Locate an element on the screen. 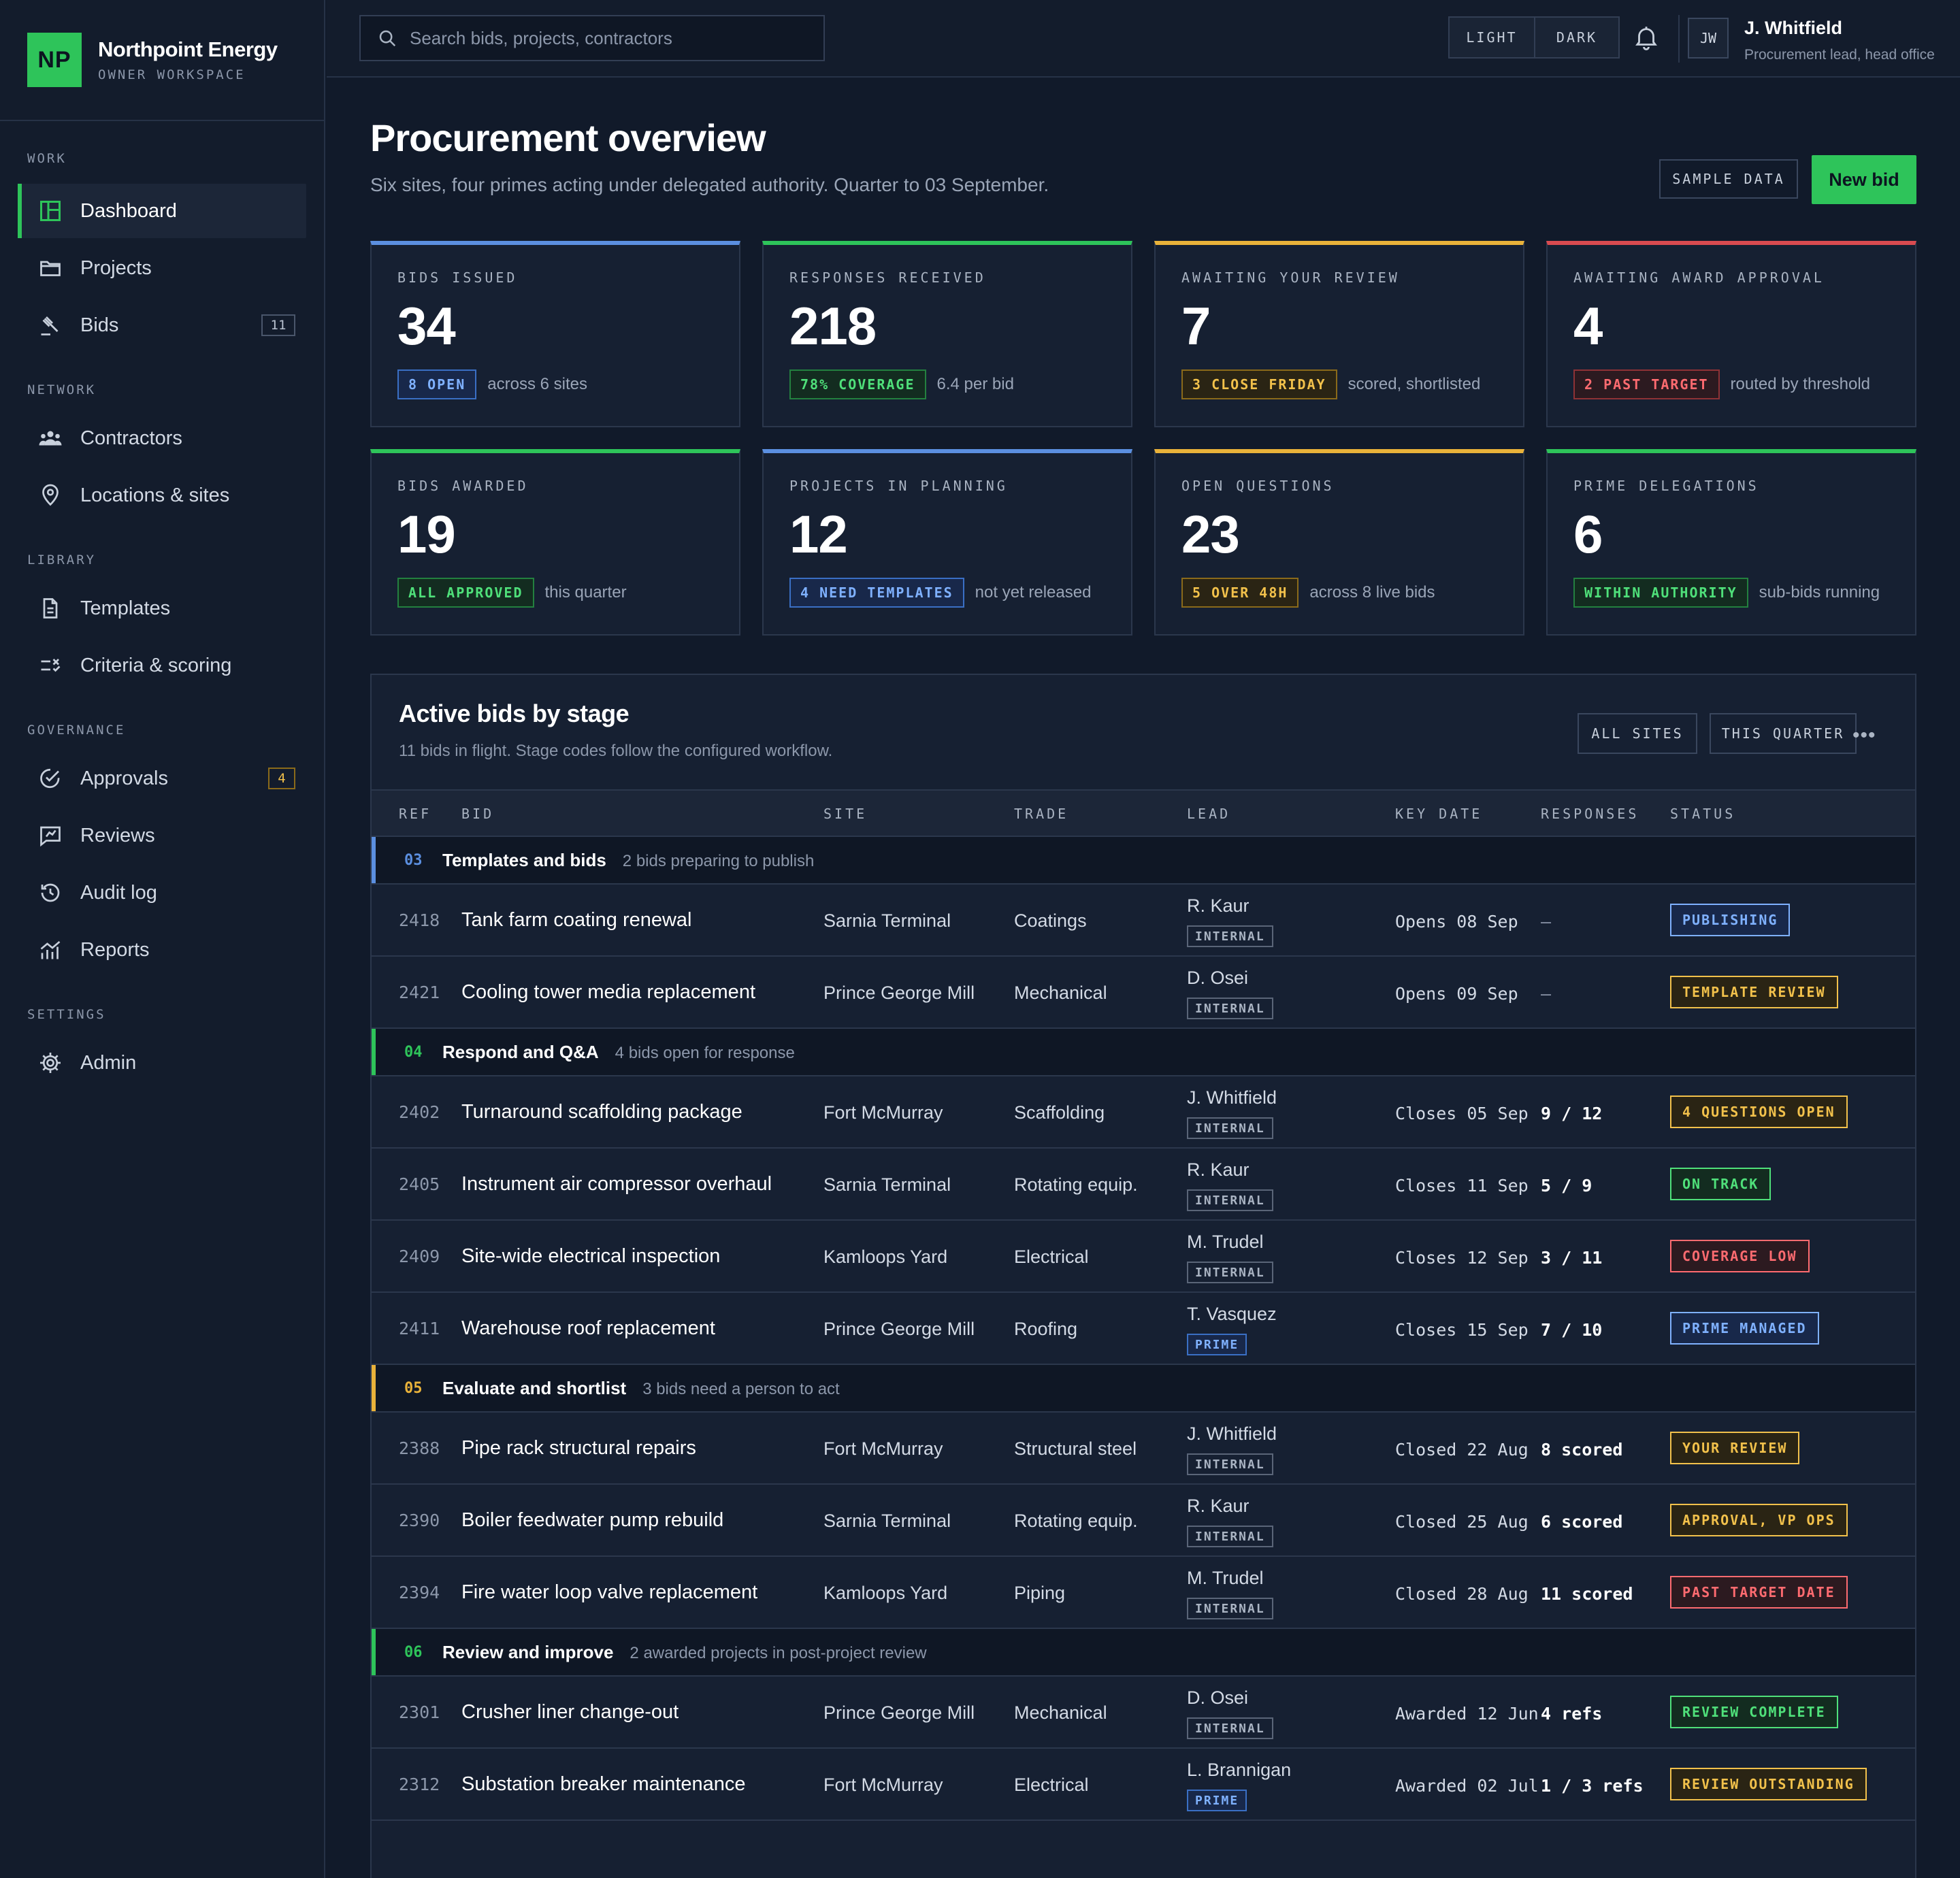 This screenshot has width=1960, height=1878. column-header-trade: TRADE is located at coordinates (1042, 814).